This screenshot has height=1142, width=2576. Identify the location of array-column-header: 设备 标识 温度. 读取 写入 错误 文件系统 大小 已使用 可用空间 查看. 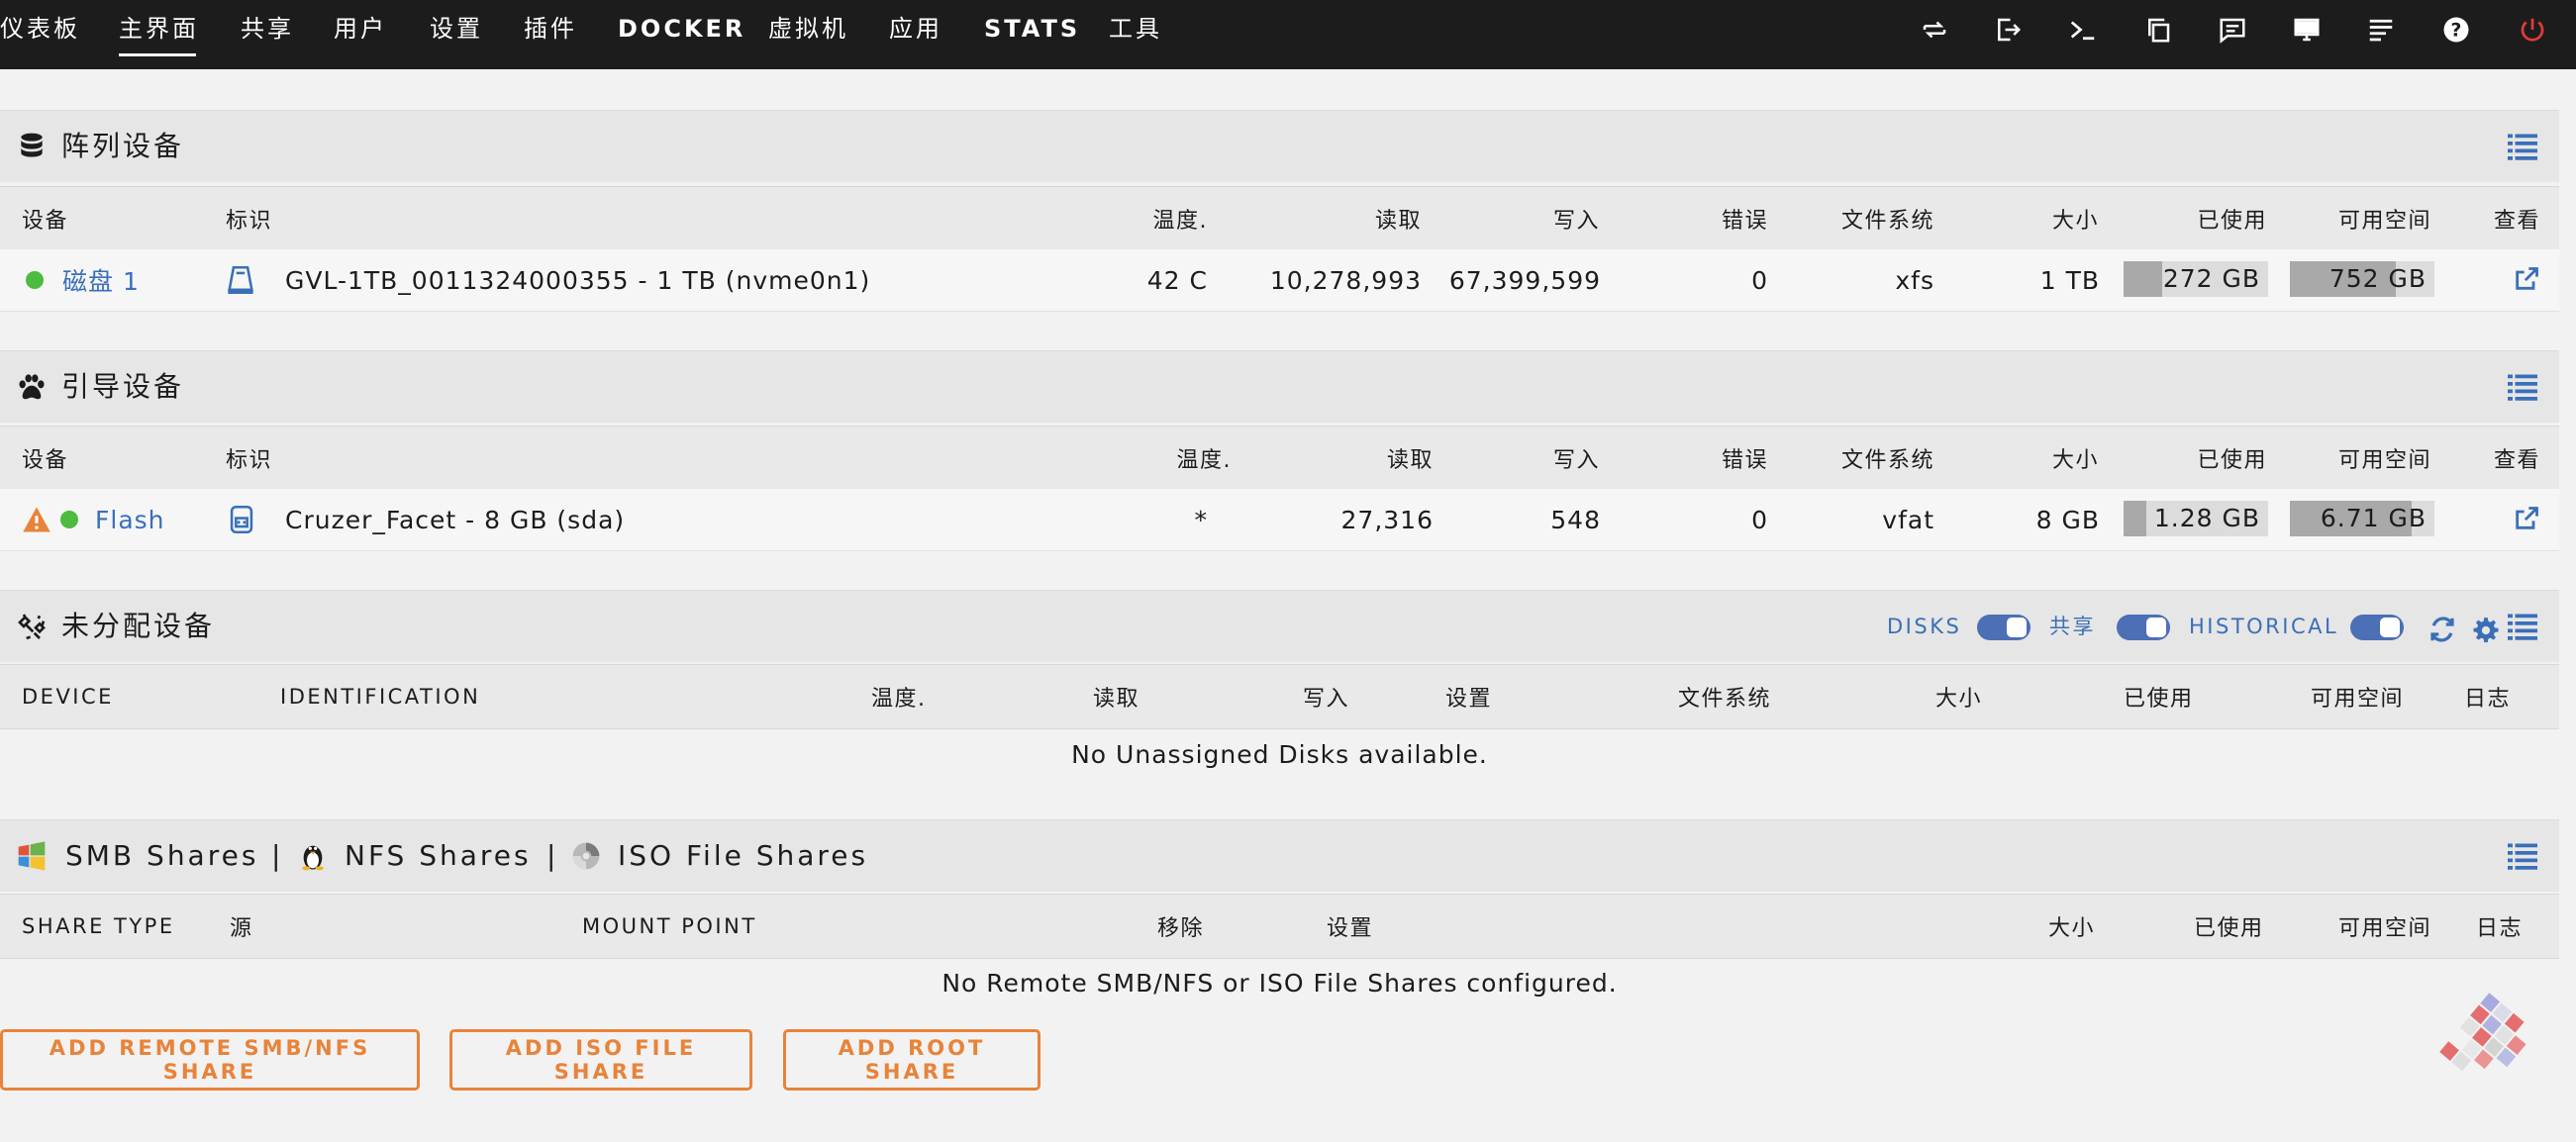
(1279, 218).